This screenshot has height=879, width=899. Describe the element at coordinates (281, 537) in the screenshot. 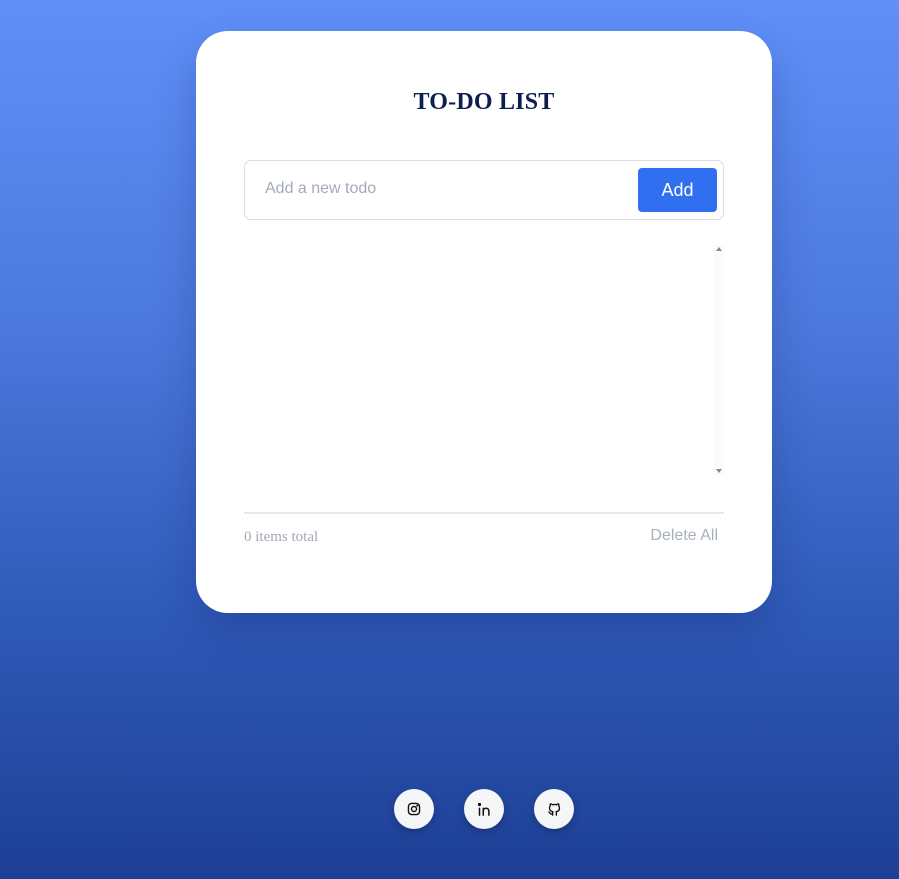

I see `items-count: 0 items total` at that location.